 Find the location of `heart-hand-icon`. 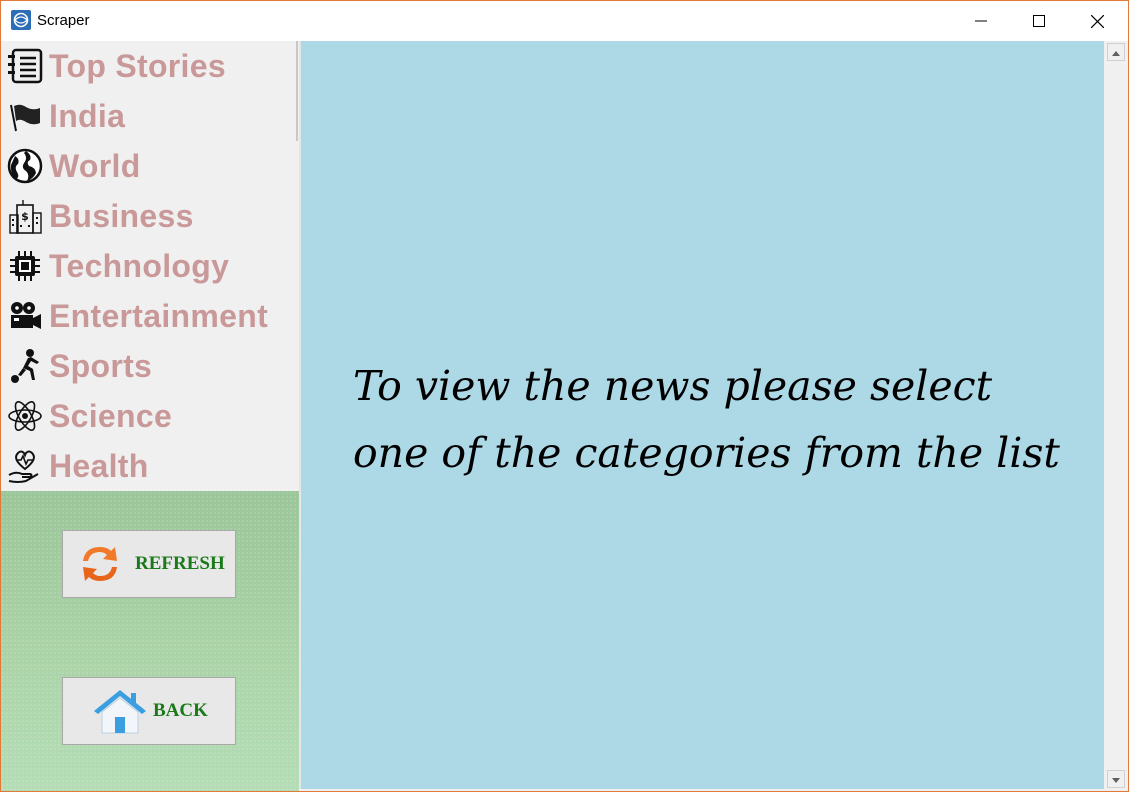

heart-hand-icon is located at coordinates (25, 466).